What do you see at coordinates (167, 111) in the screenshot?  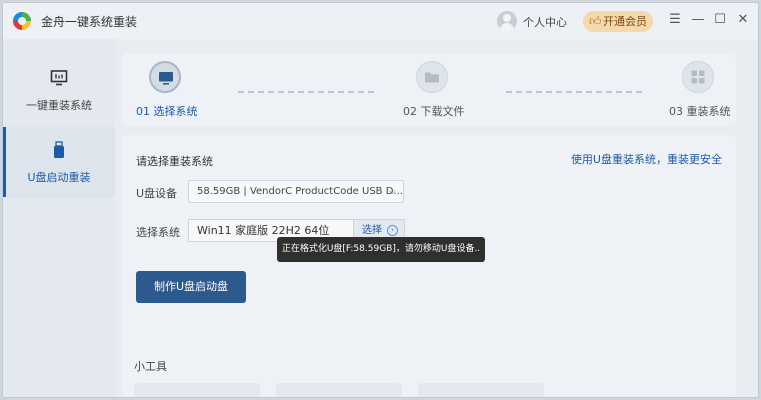 I see `step-1-label: 01 选择系统` at bounding box center [167, 111].